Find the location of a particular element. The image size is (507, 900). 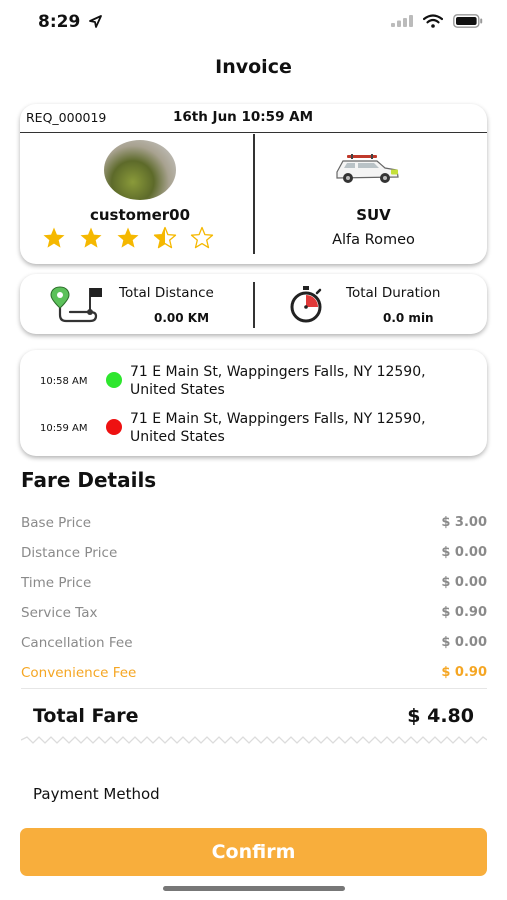

home-indicator is located at coordinates (254, 888).